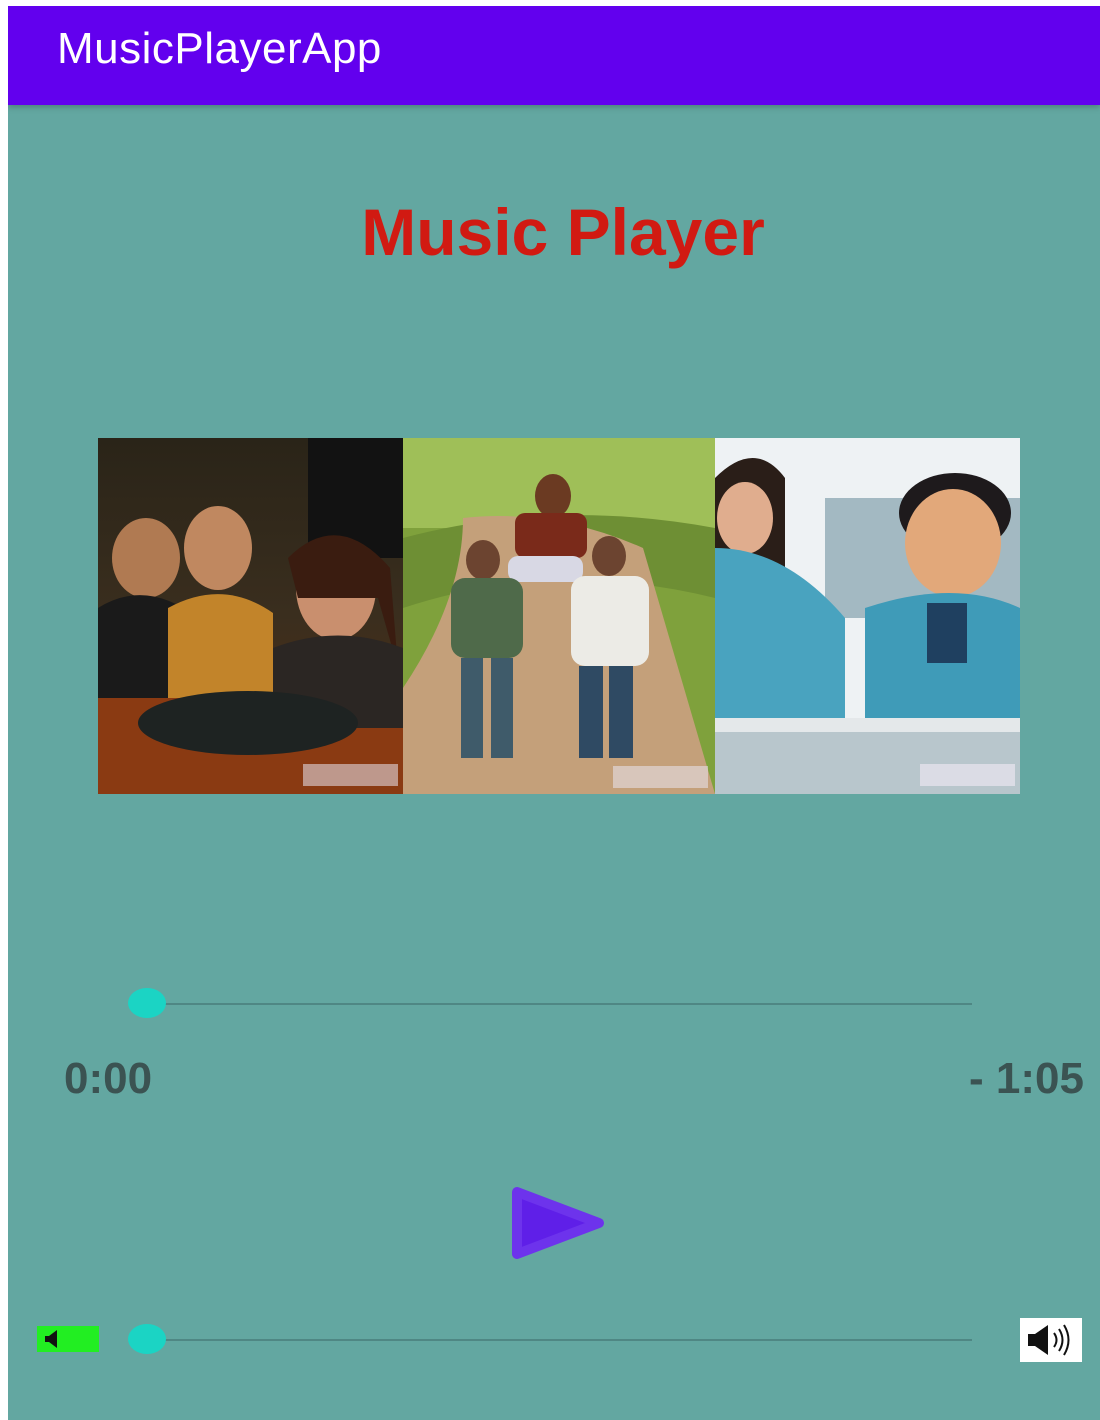  I want to click on volume-high-button, so click(1051, 1340).